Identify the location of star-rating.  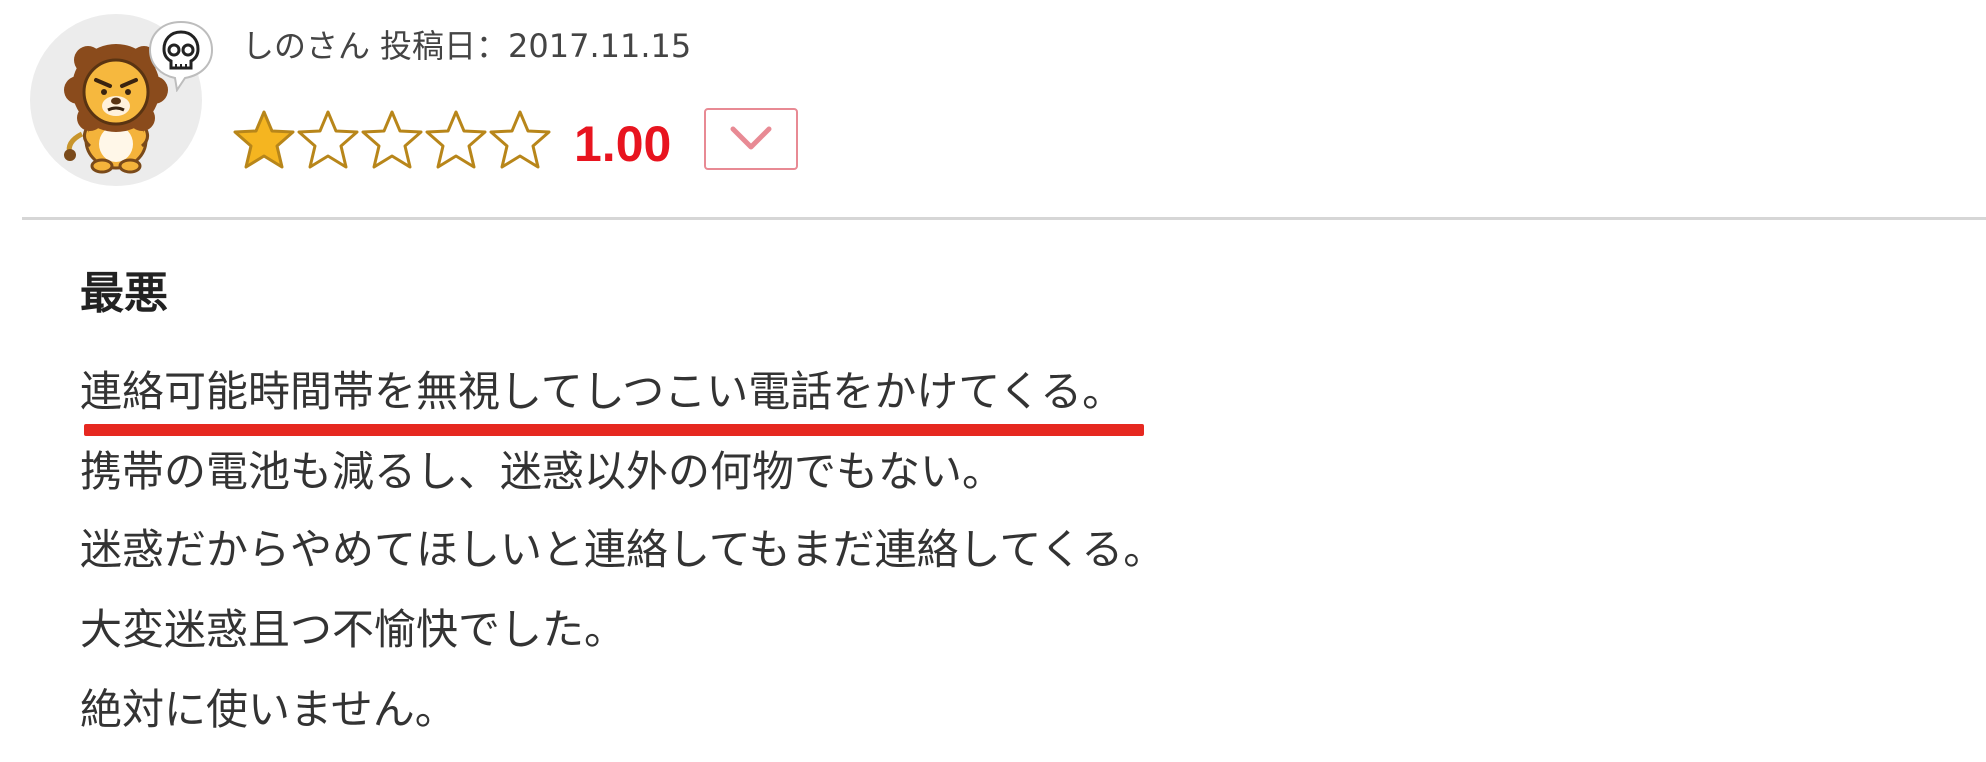
(392, 142).